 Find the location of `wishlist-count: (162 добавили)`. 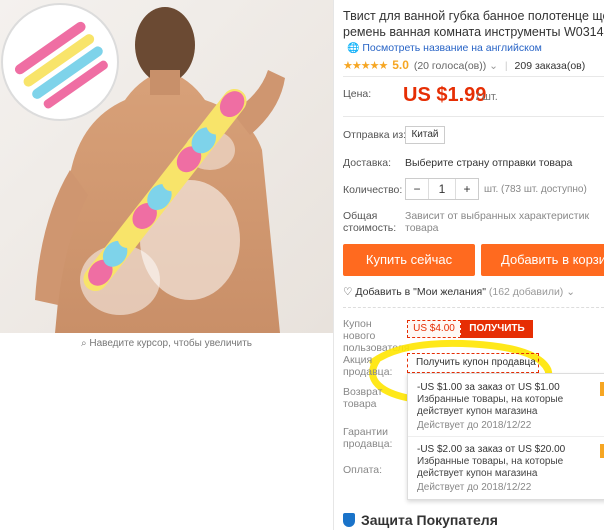

wishlist-count: (162 добавили) is located at coordinates (526, 292).